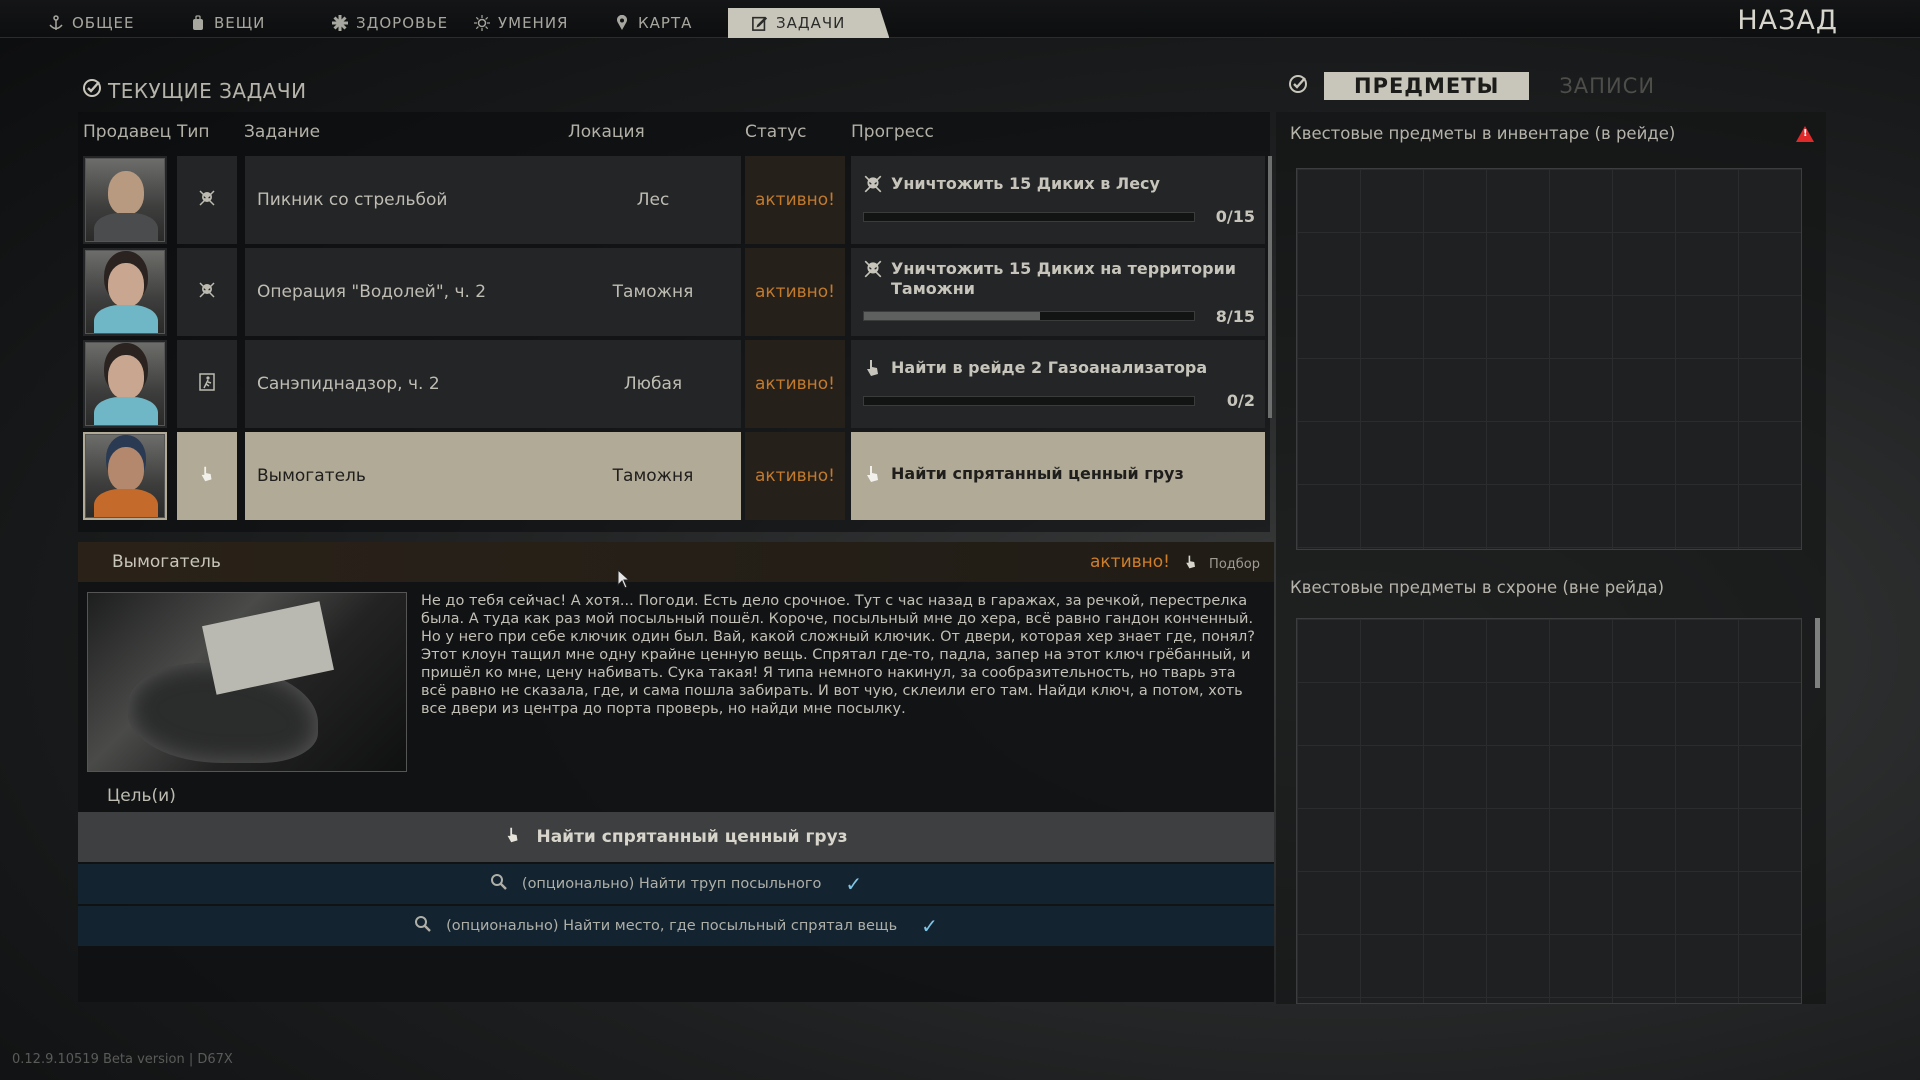 This screenshot has width=1920, height=1080. I want to click on stash-grid, so click(1549, 811).